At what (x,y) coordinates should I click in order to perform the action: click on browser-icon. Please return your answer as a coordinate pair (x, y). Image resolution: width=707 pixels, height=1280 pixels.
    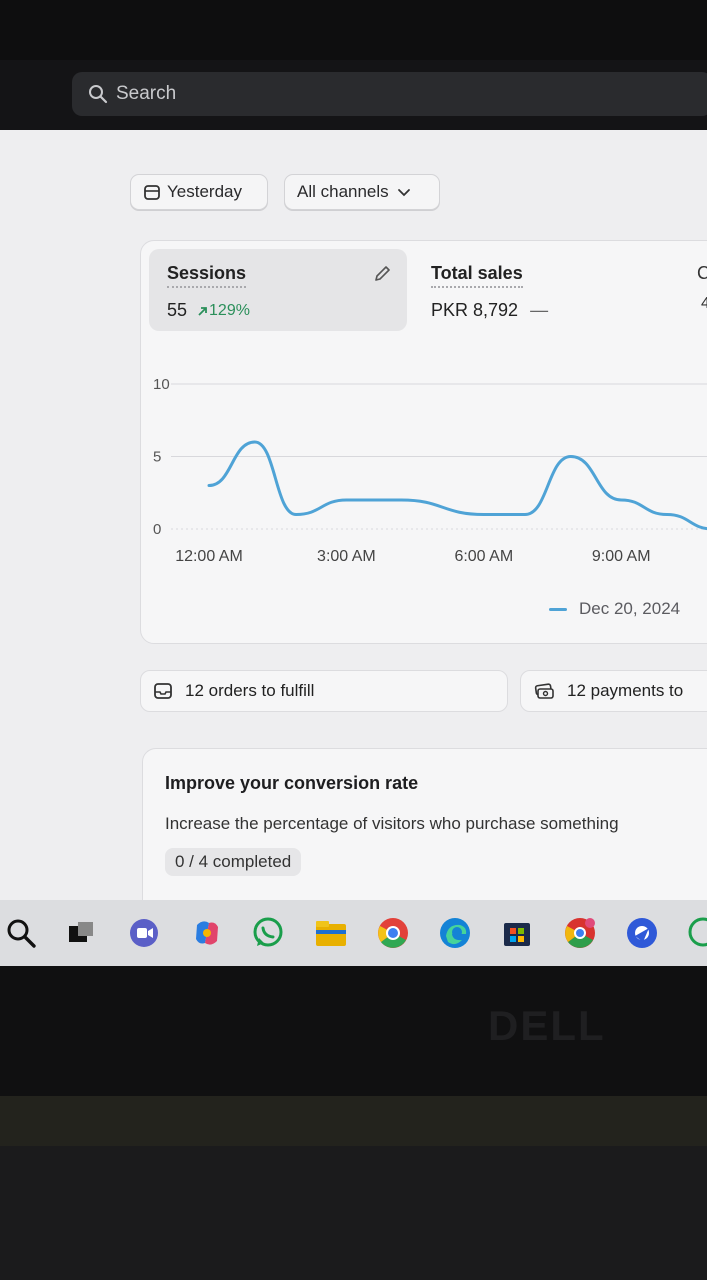
    Looking at the image, I should click on (642, 933).